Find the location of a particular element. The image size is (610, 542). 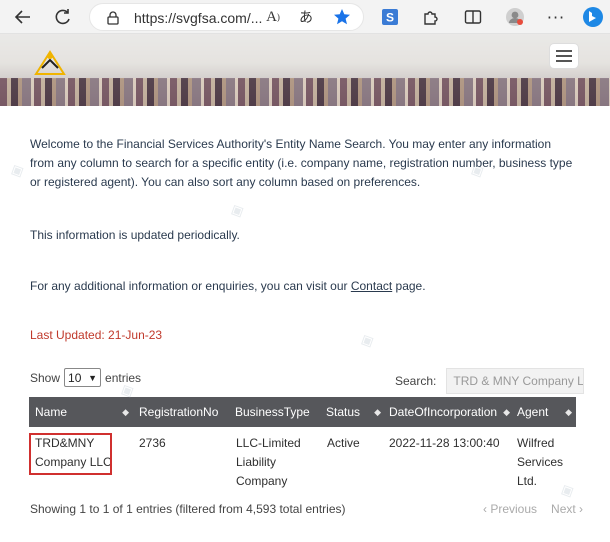

banner-sky is located at coordinates (305, 56).